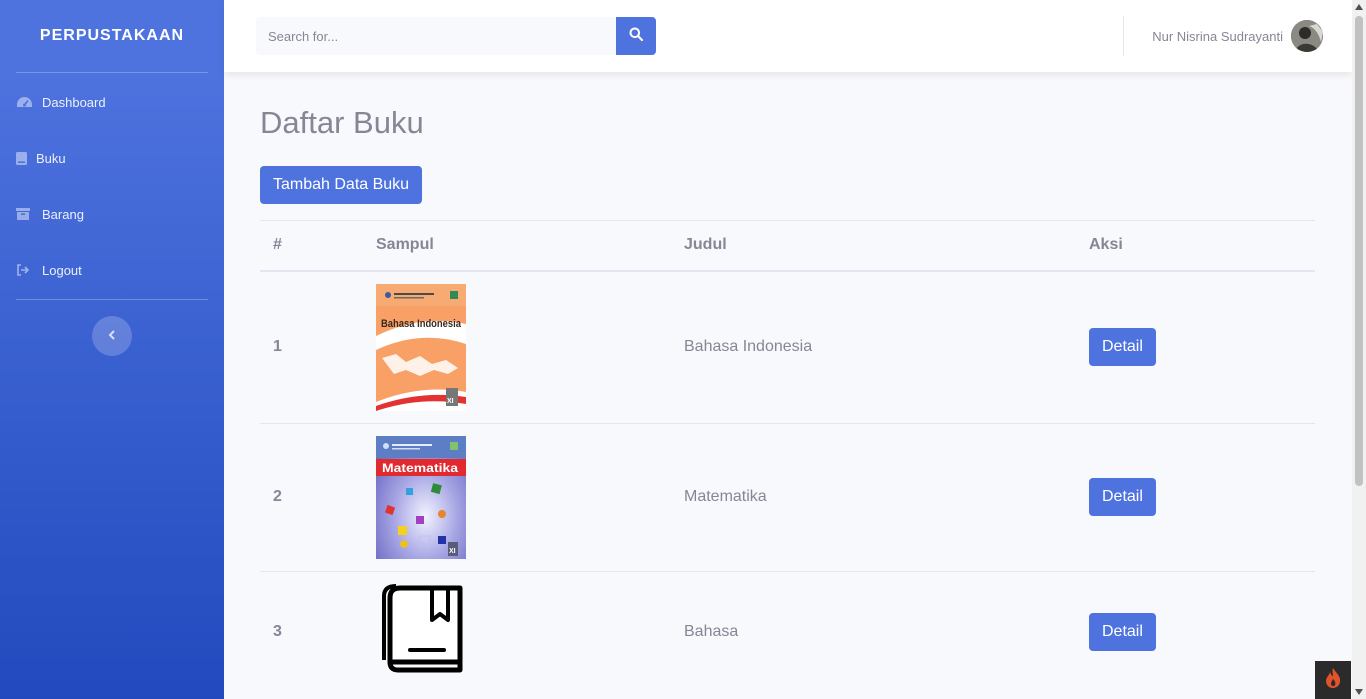  Describe the element at coordinates (25, 102) in the screenshot. I see `tachometer-icon` at that location.